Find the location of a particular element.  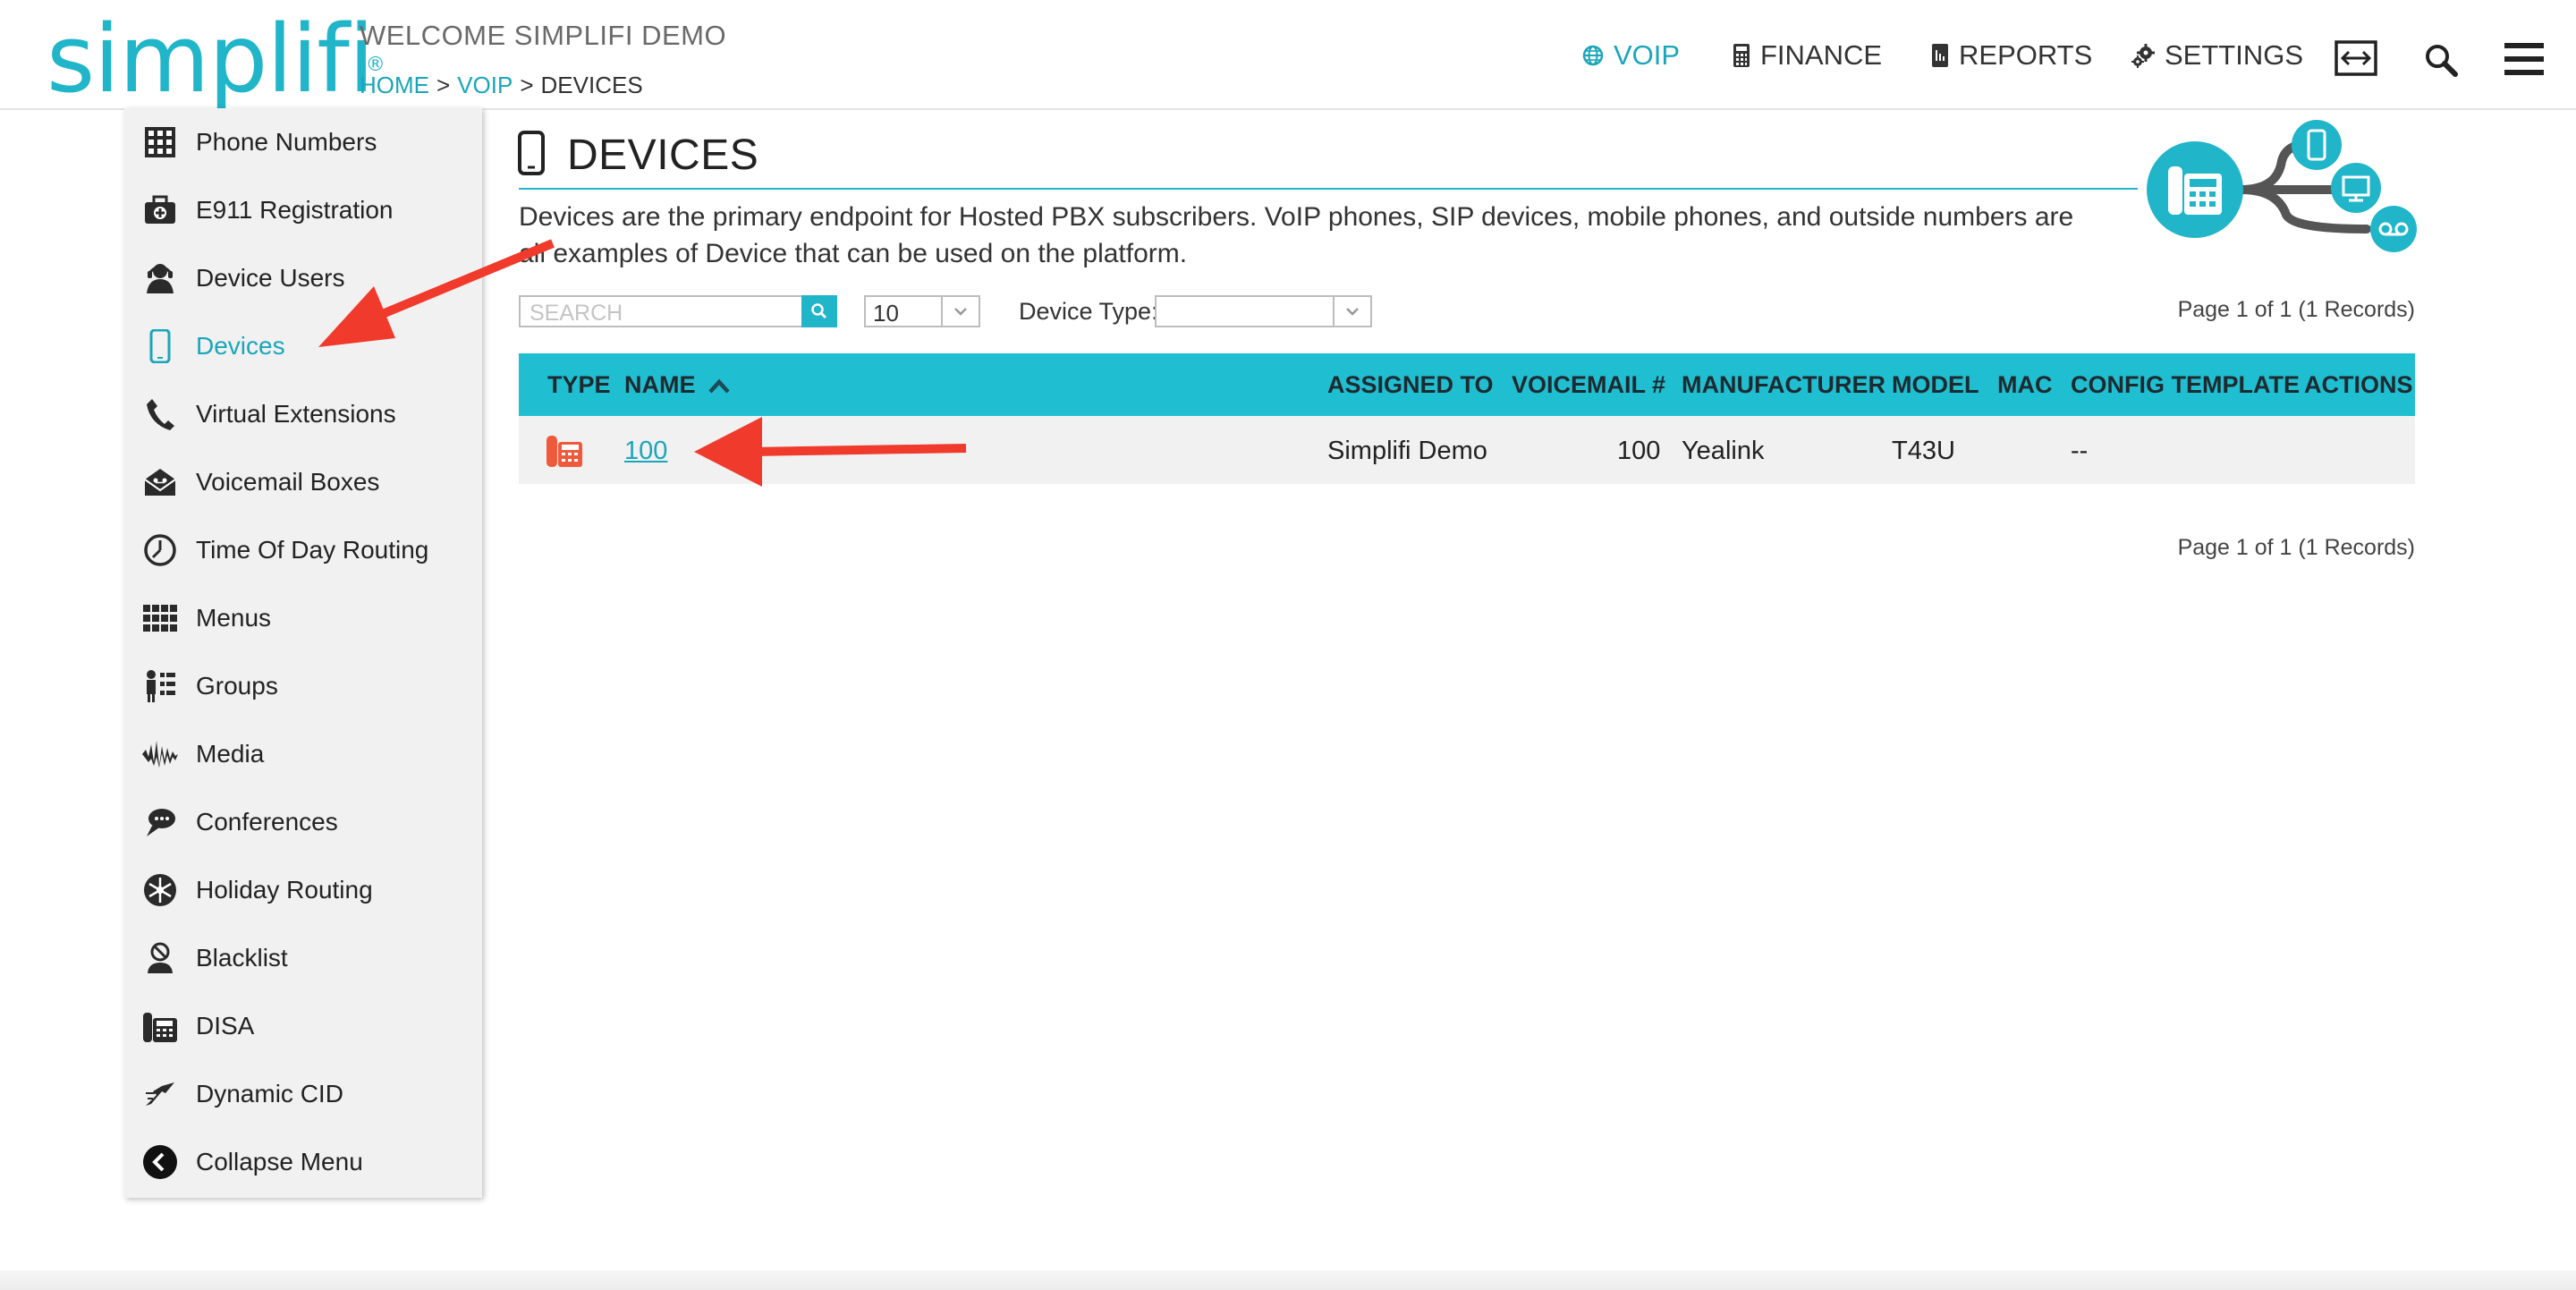

nav-voip: VOIP is located at coordinates (1630, 55).